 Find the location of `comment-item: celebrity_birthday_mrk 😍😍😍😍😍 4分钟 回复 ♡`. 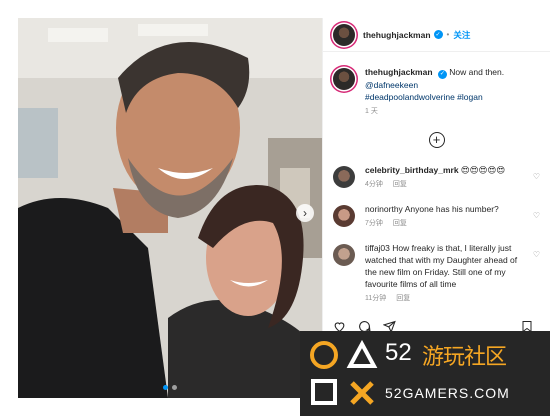

comment-item: celebrity_birthday_mrk 😍😍😍😍😍 4分钟 回复 ♡ is located at coordinates (436, 177).